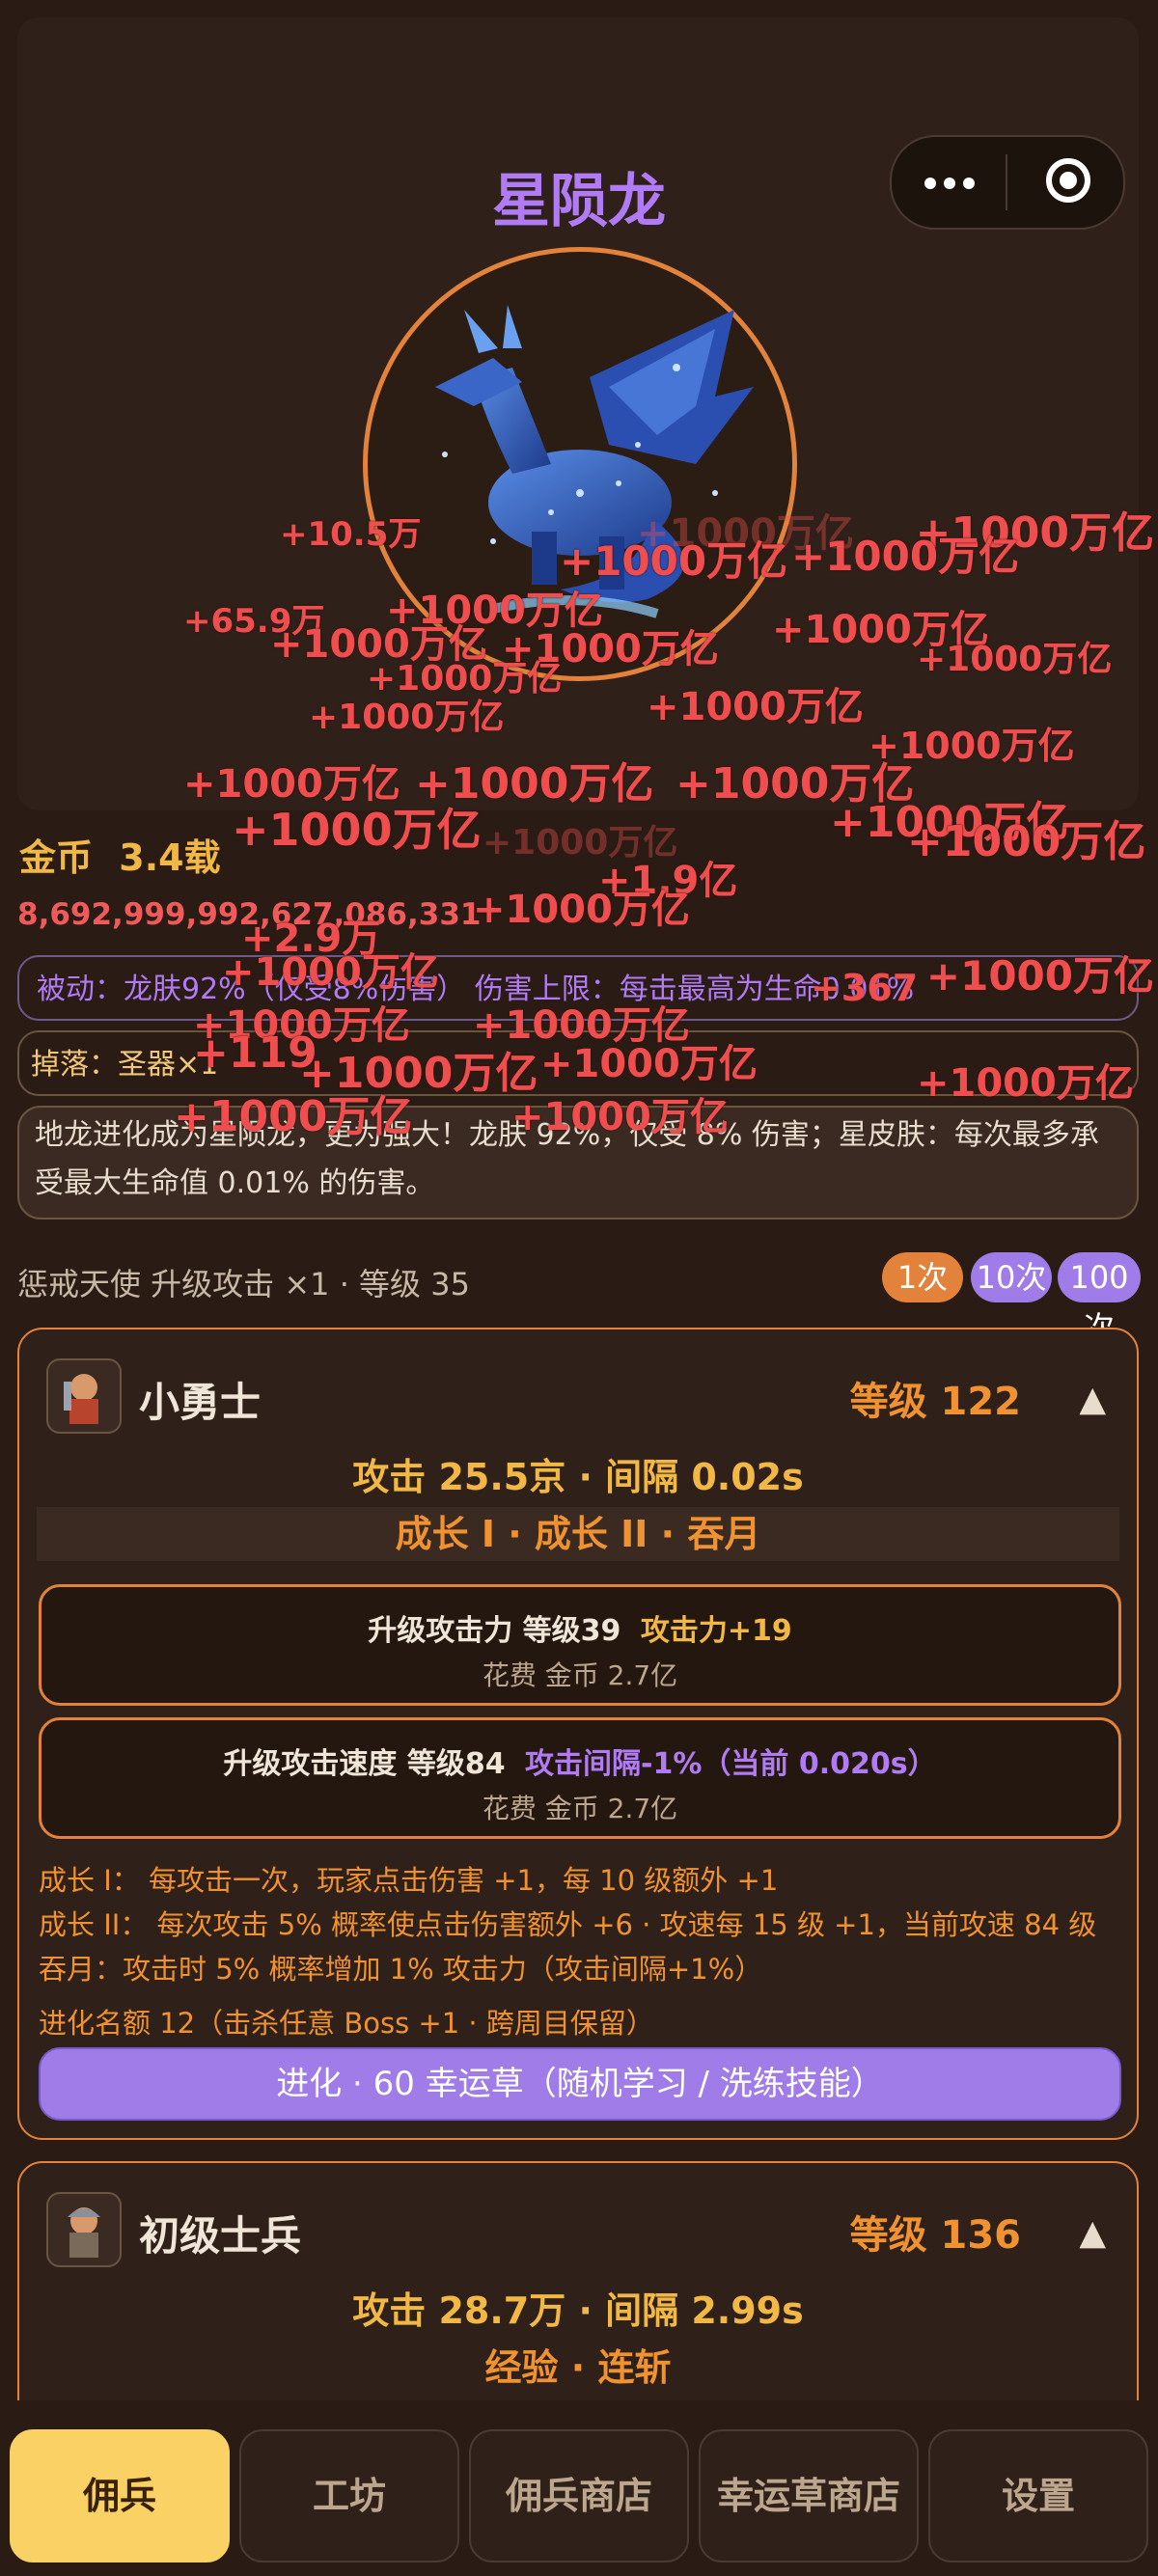 This screenshot has width=1158, height=2576. I want to click on gold-label: 金币, so click(56, 857).